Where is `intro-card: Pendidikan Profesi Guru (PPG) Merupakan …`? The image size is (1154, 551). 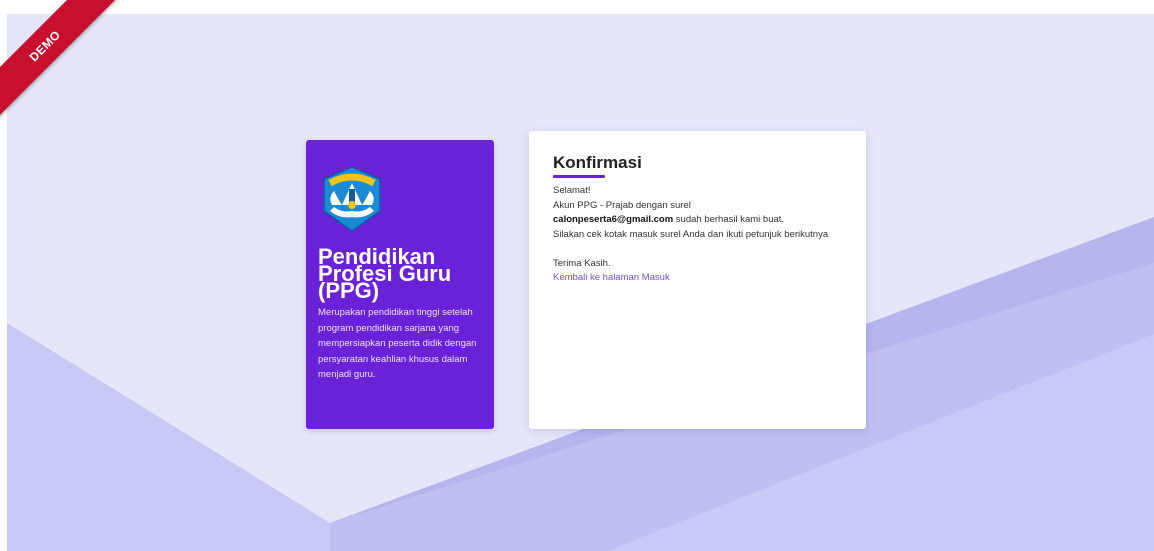
intro-card: Pendidikan Profesi Guru (PPG) Merupakan … is located at coordinates (400, 284).